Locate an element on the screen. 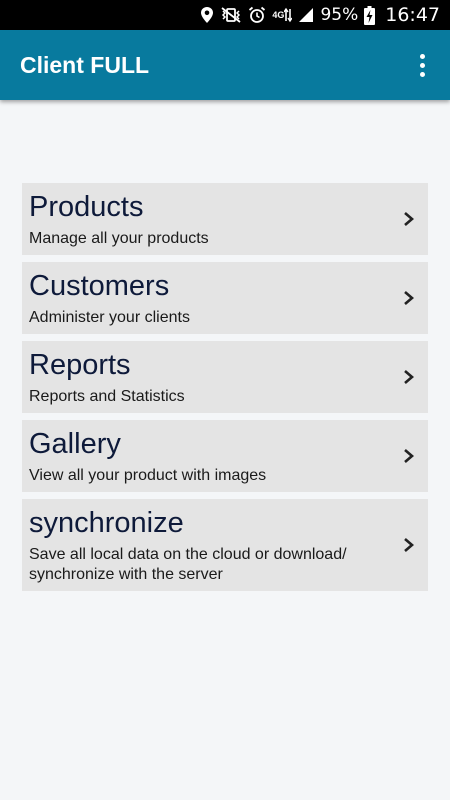 This screenshot has width=450, height=800. battery-percentage: 95% is located at coordinates (339, 15).